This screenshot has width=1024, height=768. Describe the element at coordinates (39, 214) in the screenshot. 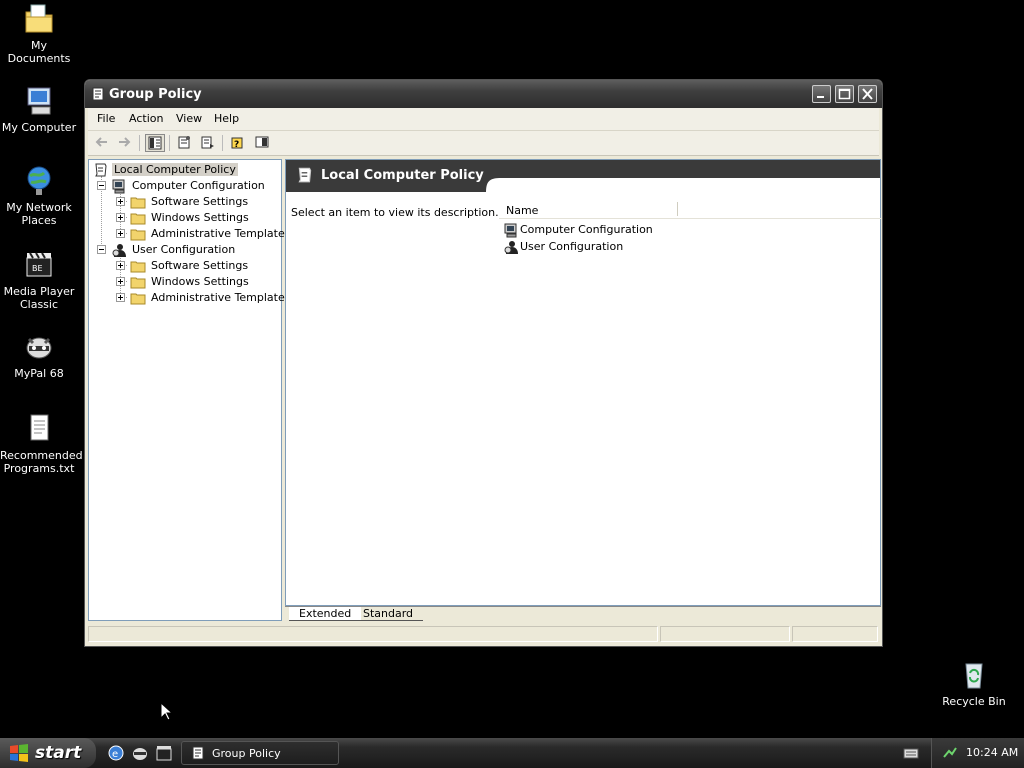

I see `desktop-icon-label: My Network Places` at that location.